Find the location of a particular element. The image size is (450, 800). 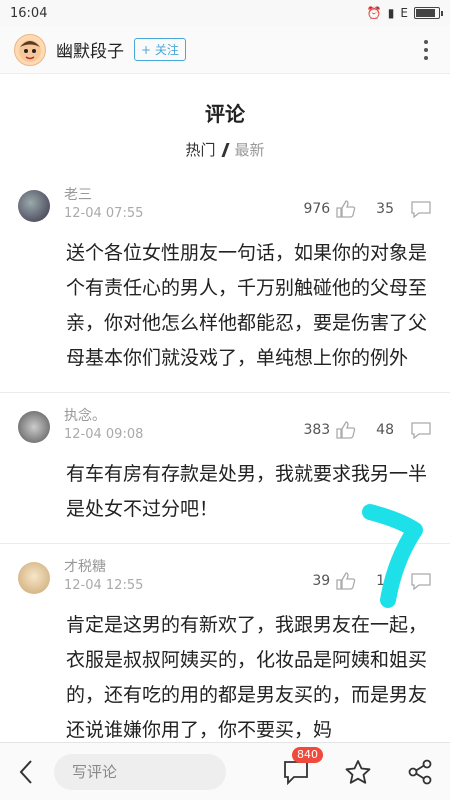

like-count: 383 is located at coordinates (317, 430).